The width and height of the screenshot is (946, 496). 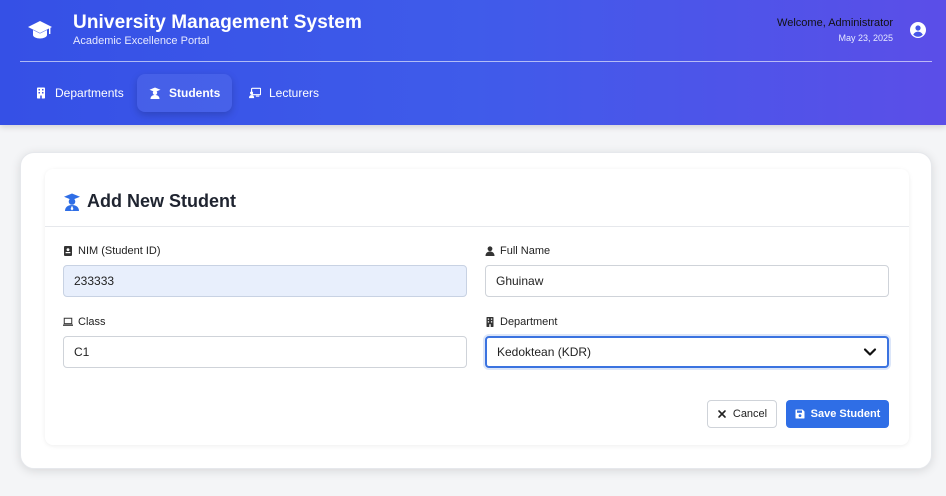 I want to click on form-header: Add New Student, so click(x=149, y=201).